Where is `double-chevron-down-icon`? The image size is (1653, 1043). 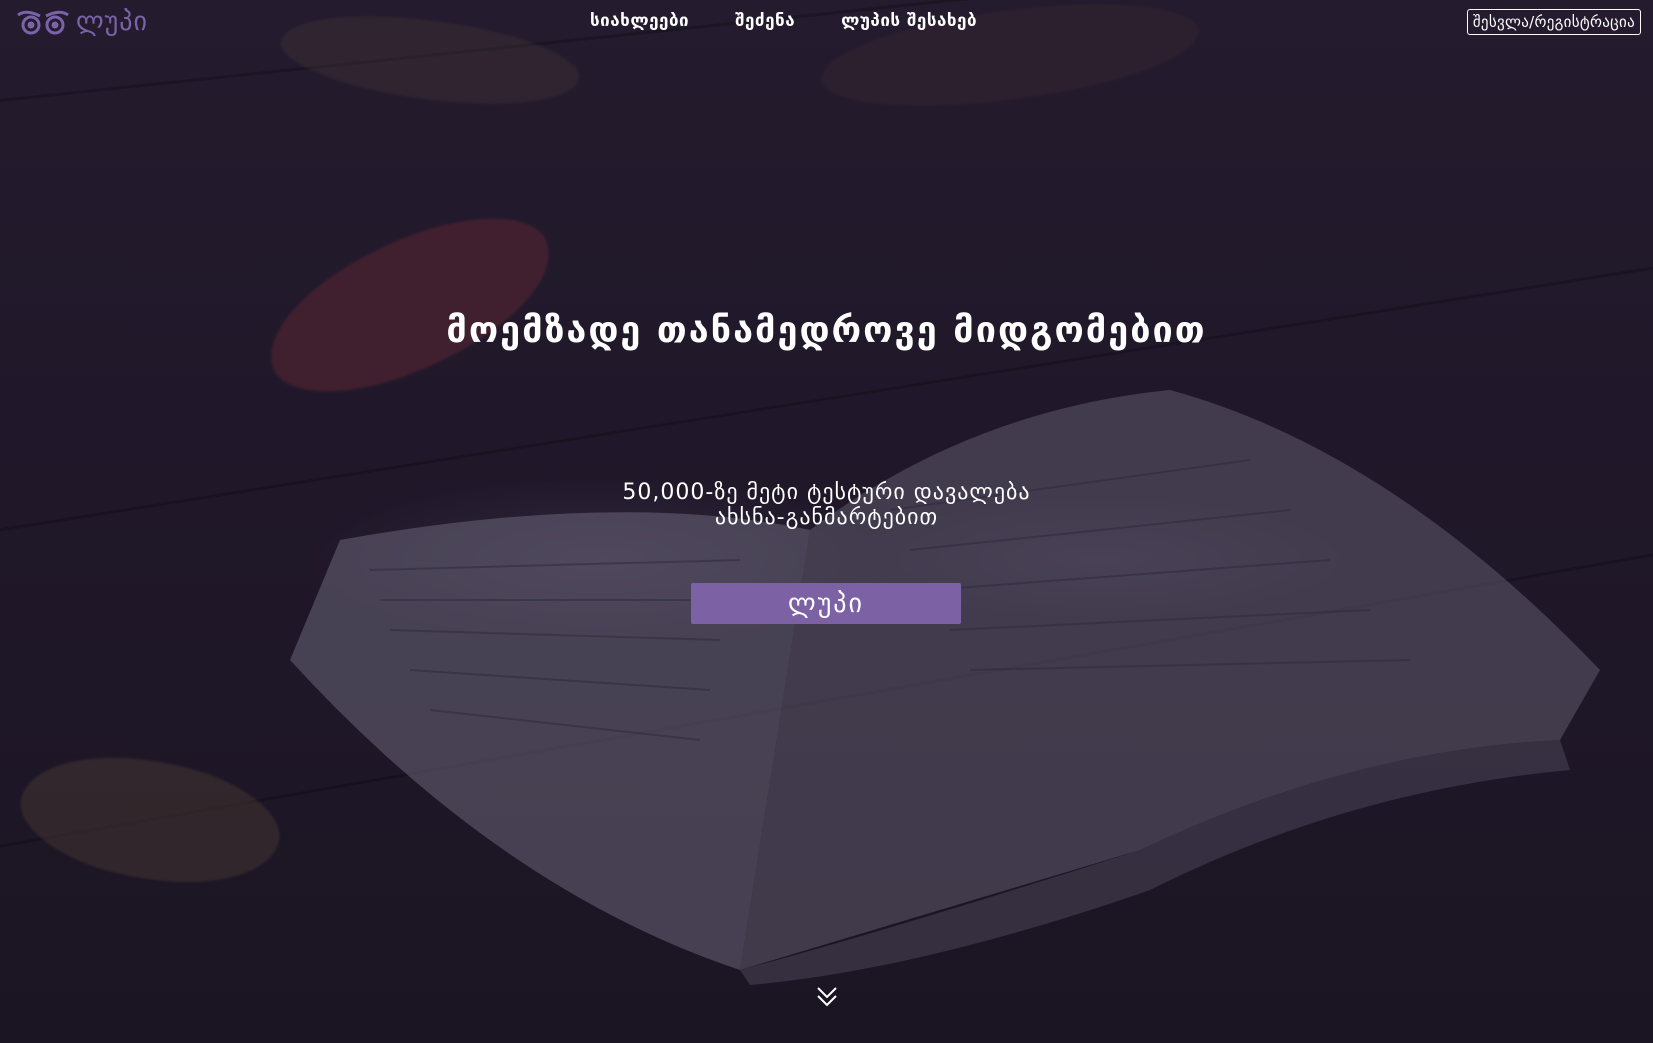
double-chevron-down-icon is located at coordinates (827, 997).